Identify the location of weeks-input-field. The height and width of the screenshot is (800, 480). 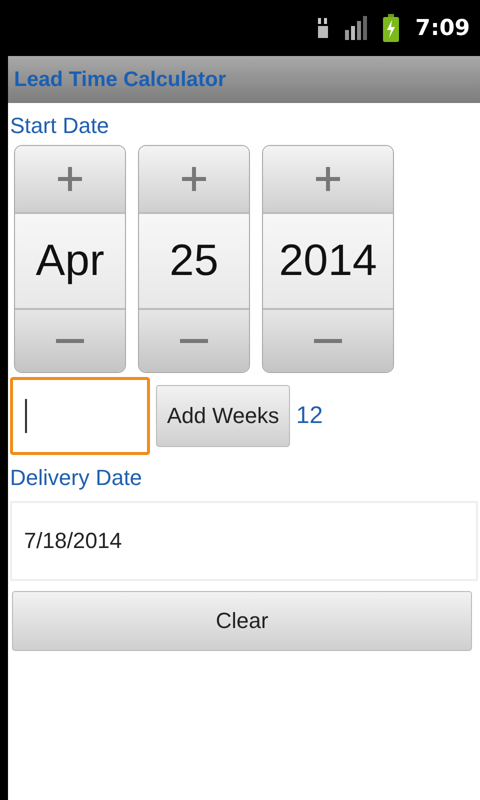
(80, 416).